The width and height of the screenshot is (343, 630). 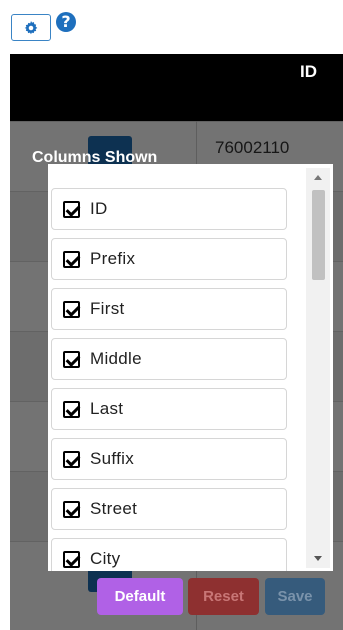 I want to click on scroll-down-icon, so click(x=318, y=558).